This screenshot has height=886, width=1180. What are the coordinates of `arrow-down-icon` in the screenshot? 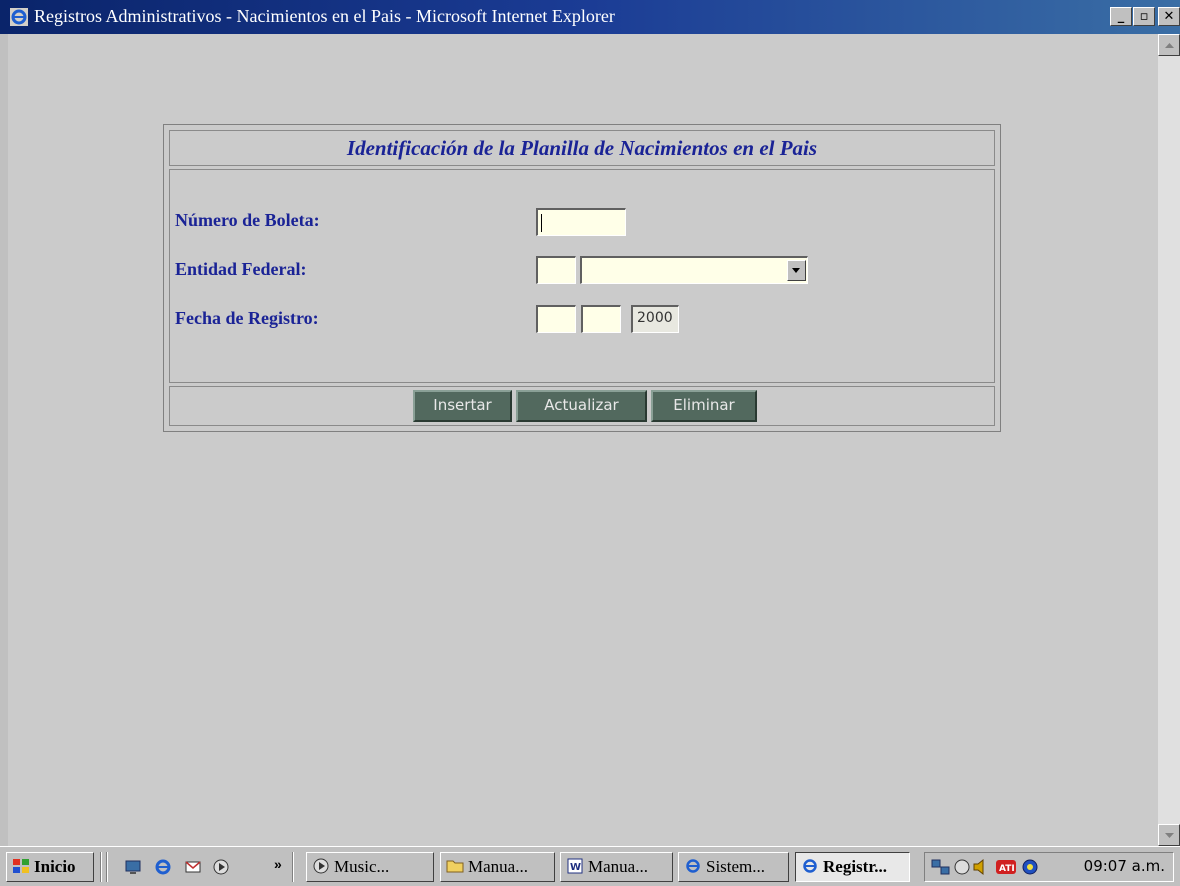 It's located at (1169, 835).